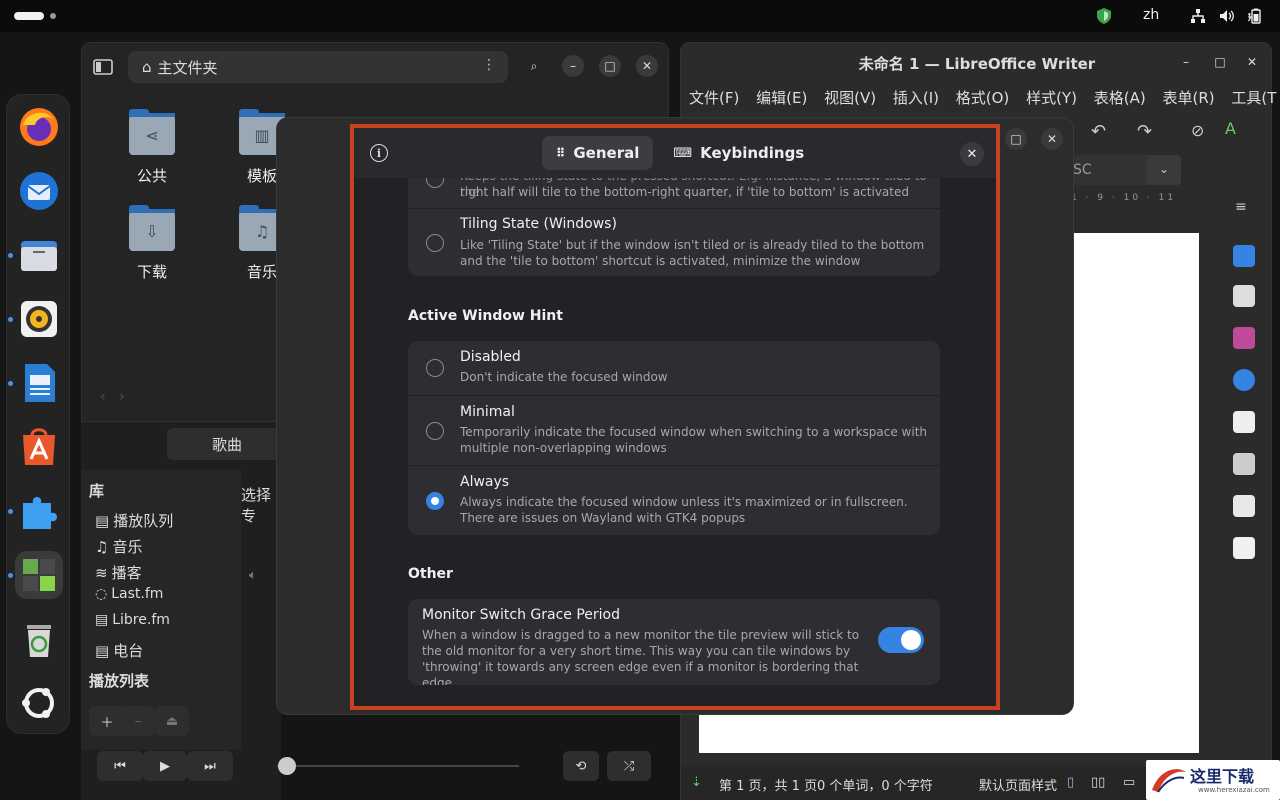 This screenshot has height=800, width=1280. What do you see at coordinates (916, 98) in the screenshot?
I see `menu-insert: 插入(I)` at bounding box center [916, 98].